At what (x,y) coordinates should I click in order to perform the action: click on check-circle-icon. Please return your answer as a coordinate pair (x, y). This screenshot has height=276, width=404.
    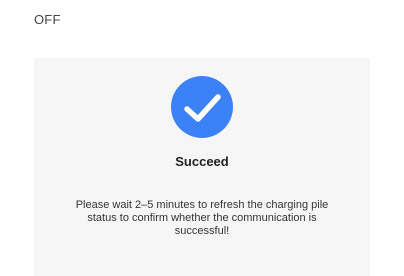
    Looking at the image, I should click on (202, 107).